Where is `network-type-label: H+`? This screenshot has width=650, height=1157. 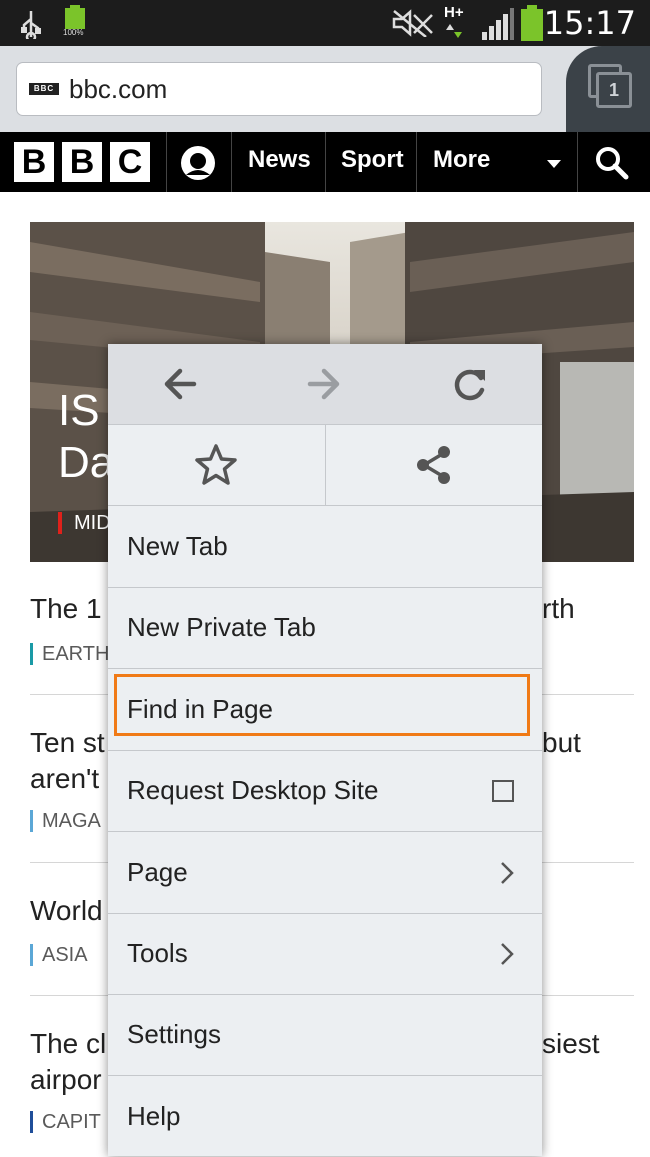 network-type-label: H+ is located at coordinates (454, 12).